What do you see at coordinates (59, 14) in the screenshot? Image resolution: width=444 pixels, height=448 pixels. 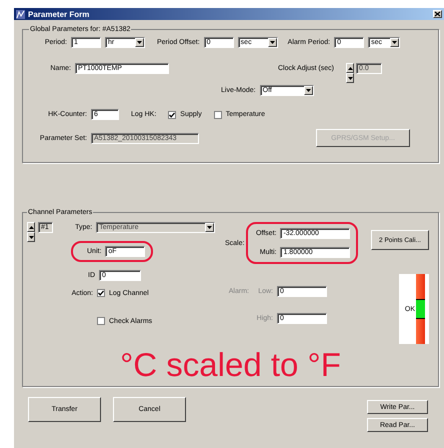 I see `window-title: Parameter Form` at bounding box center [59, 14].